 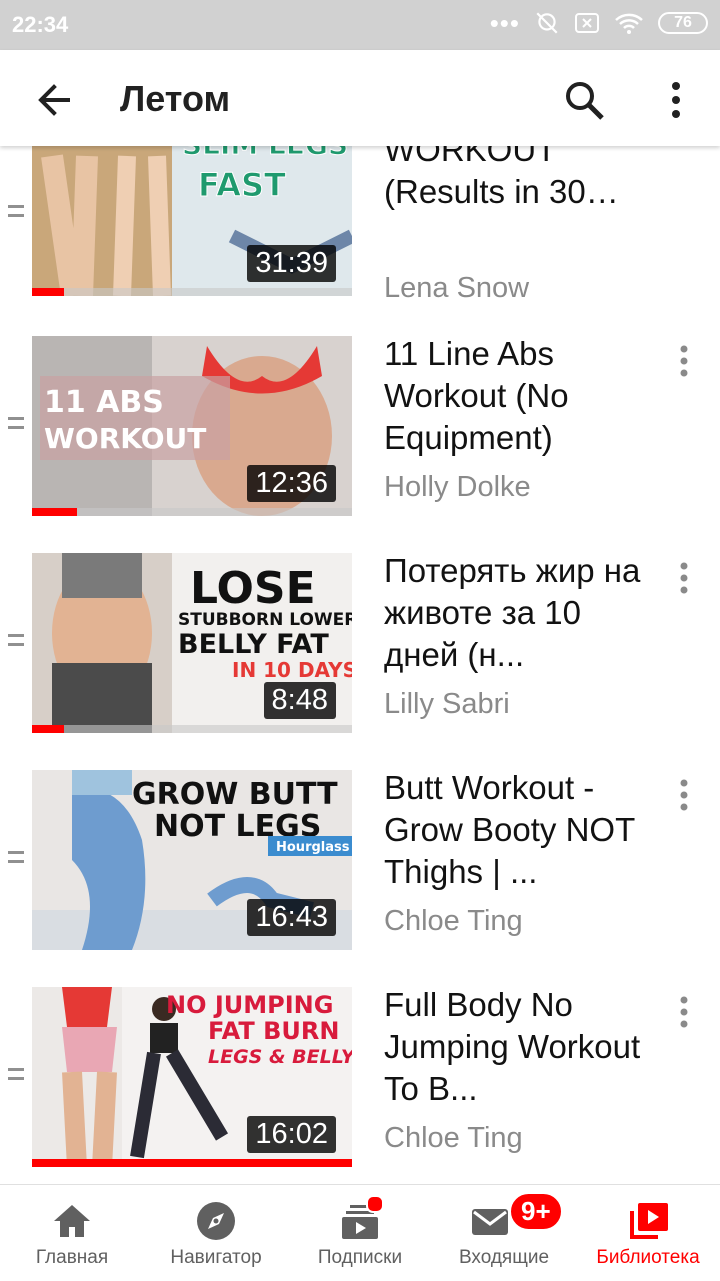 What do you see at coordinates (648, 1257) in the screenshot?
I see `nav-label: Библиотека` at bounding box center [648, 1257].